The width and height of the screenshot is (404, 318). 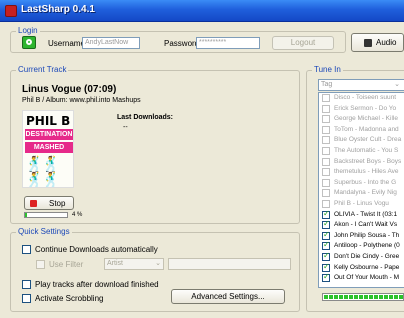 What do you see at coordinates (125, 127) in the screenshot?
I see `last-downloads-value: --` at bounding box center [125, 127].